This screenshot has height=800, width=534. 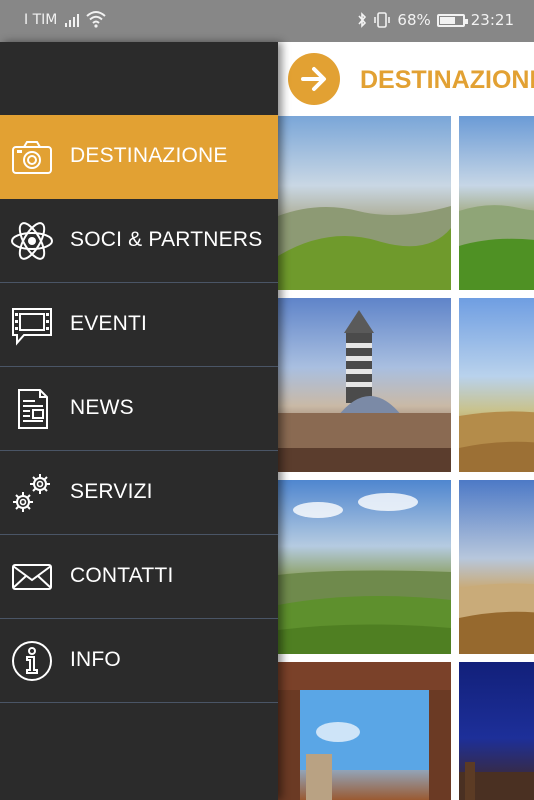 What do you see at coordinates (496, 781) in the screenshot?
I see `night-image` at bounding box center [496, 781].